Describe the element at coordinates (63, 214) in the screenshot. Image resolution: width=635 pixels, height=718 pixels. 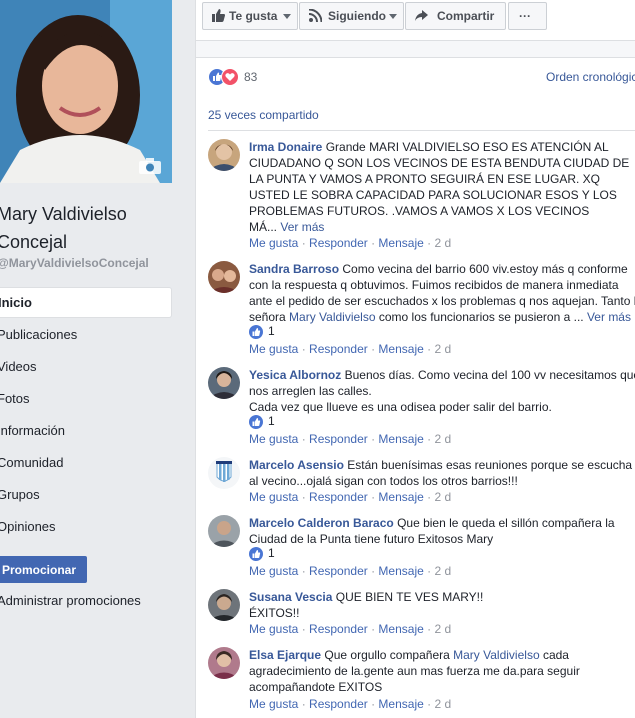
I see `page-name-line1: Mary Valdivielso` at that location.